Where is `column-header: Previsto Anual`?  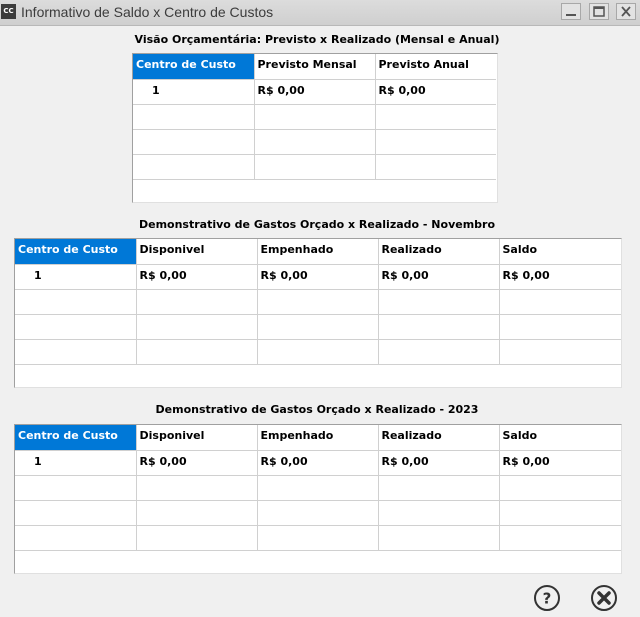 column-header: Previsto Anual is located at coordinates (435, 67).